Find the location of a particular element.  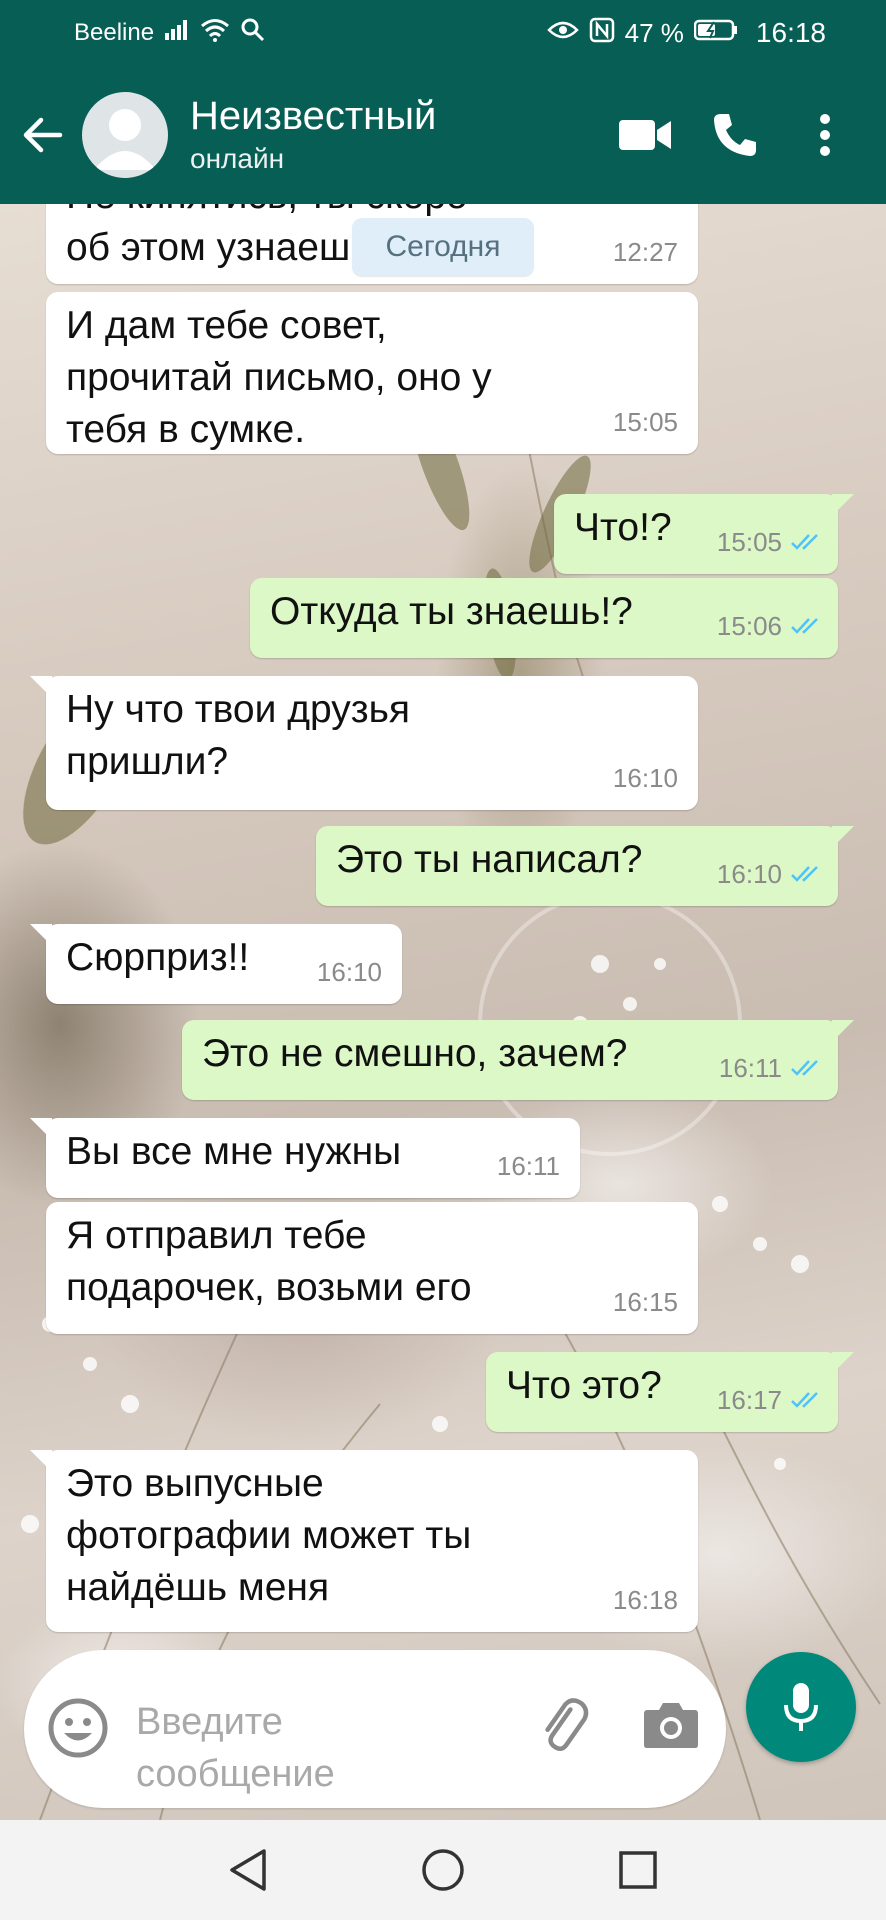

clock: 16:18 is located at coordinates (790, 32).